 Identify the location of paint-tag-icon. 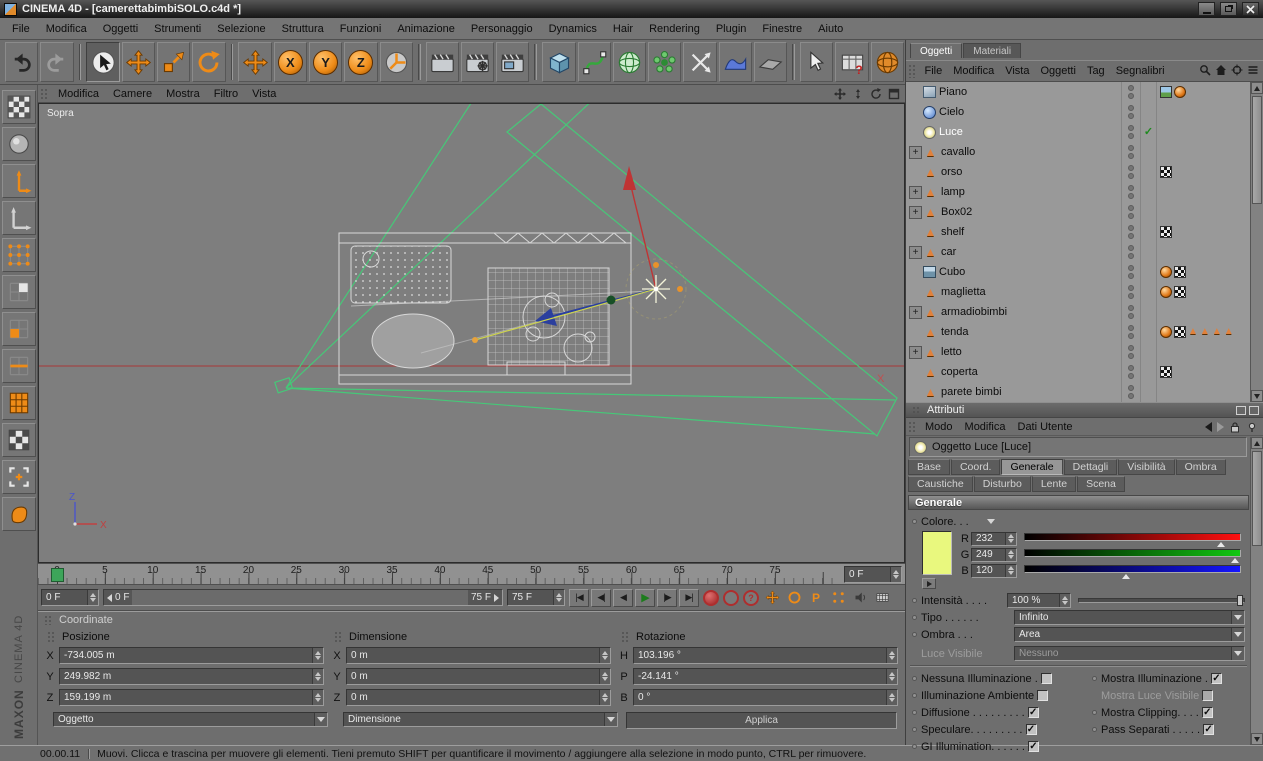
(1166, 92).